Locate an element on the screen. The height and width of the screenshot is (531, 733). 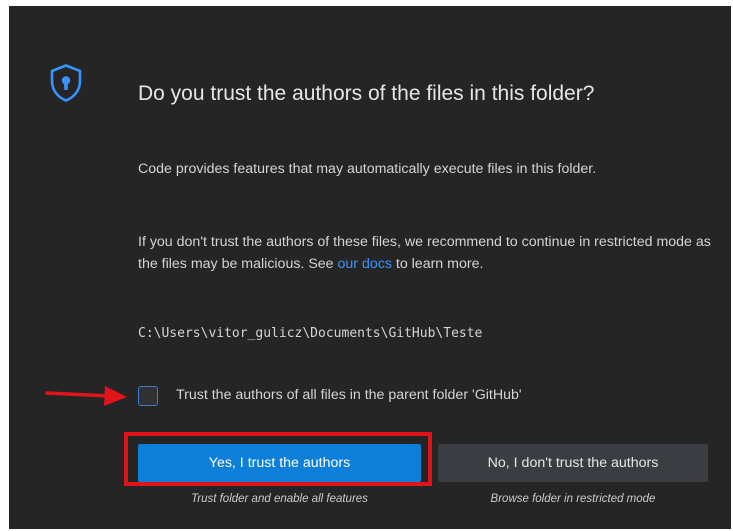
trust-parent-folder-checkbox is located at coordinates (148, 396).